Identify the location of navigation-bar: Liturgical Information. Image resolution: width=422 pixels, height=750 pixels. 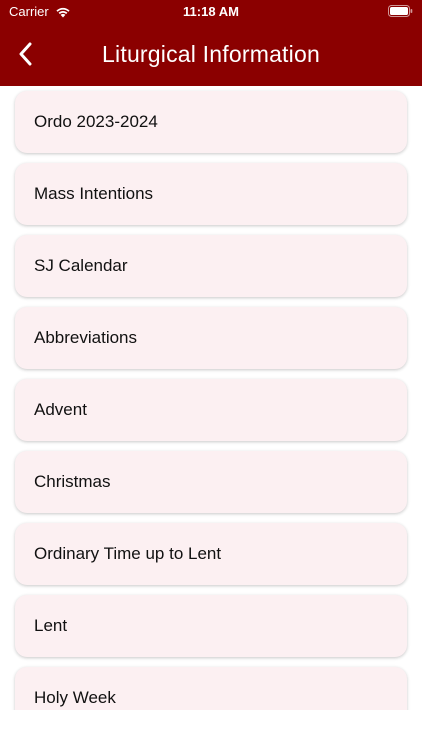
(211, 55).